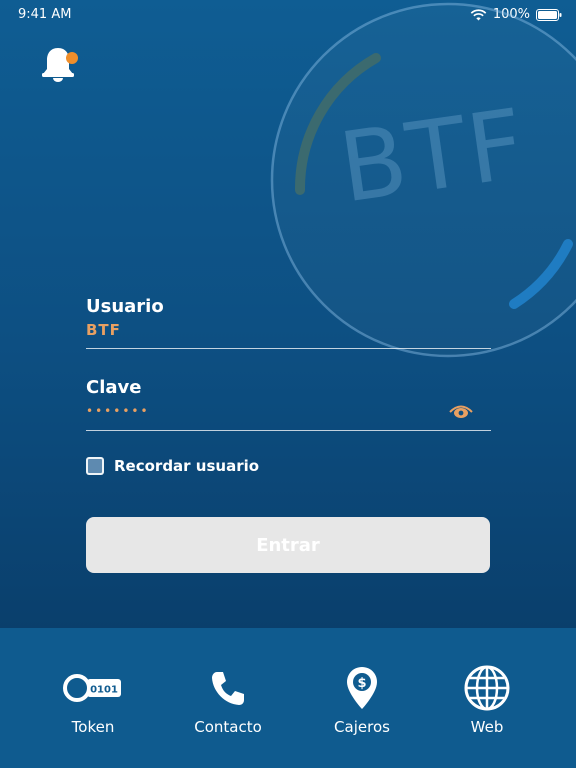  Describe the element at coordinates (487, 727) in the screenshot. I see `nav-web-label: Web` at that location.